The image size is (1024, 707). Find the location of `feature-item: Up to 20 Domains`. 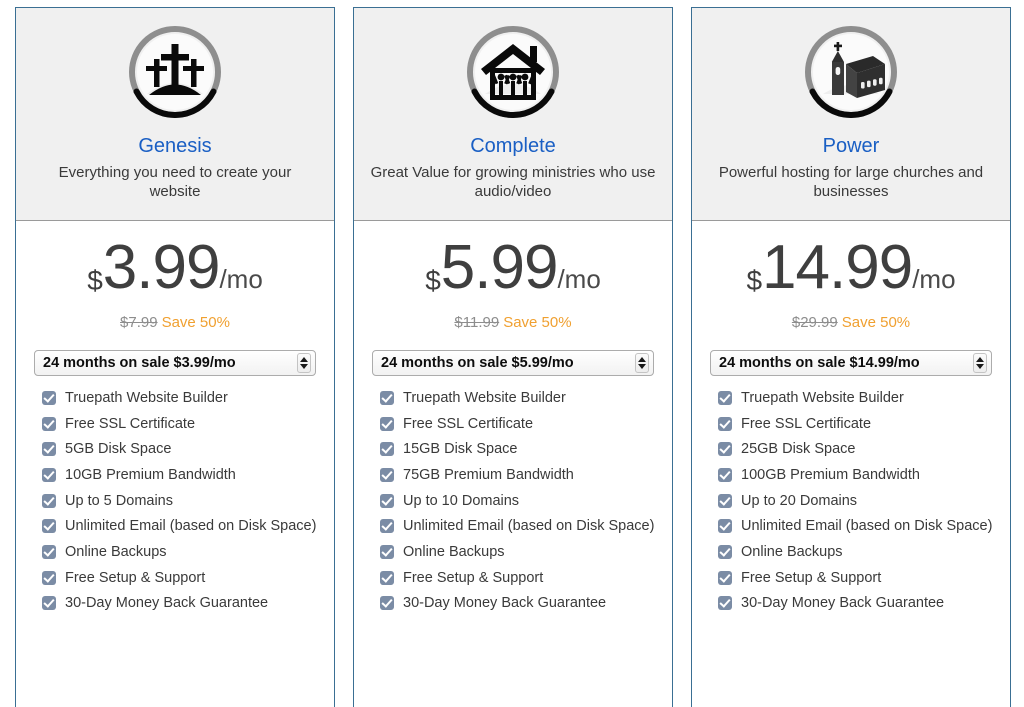

feature-item: Up to 20 Domains is located at coordinates (858, 501).